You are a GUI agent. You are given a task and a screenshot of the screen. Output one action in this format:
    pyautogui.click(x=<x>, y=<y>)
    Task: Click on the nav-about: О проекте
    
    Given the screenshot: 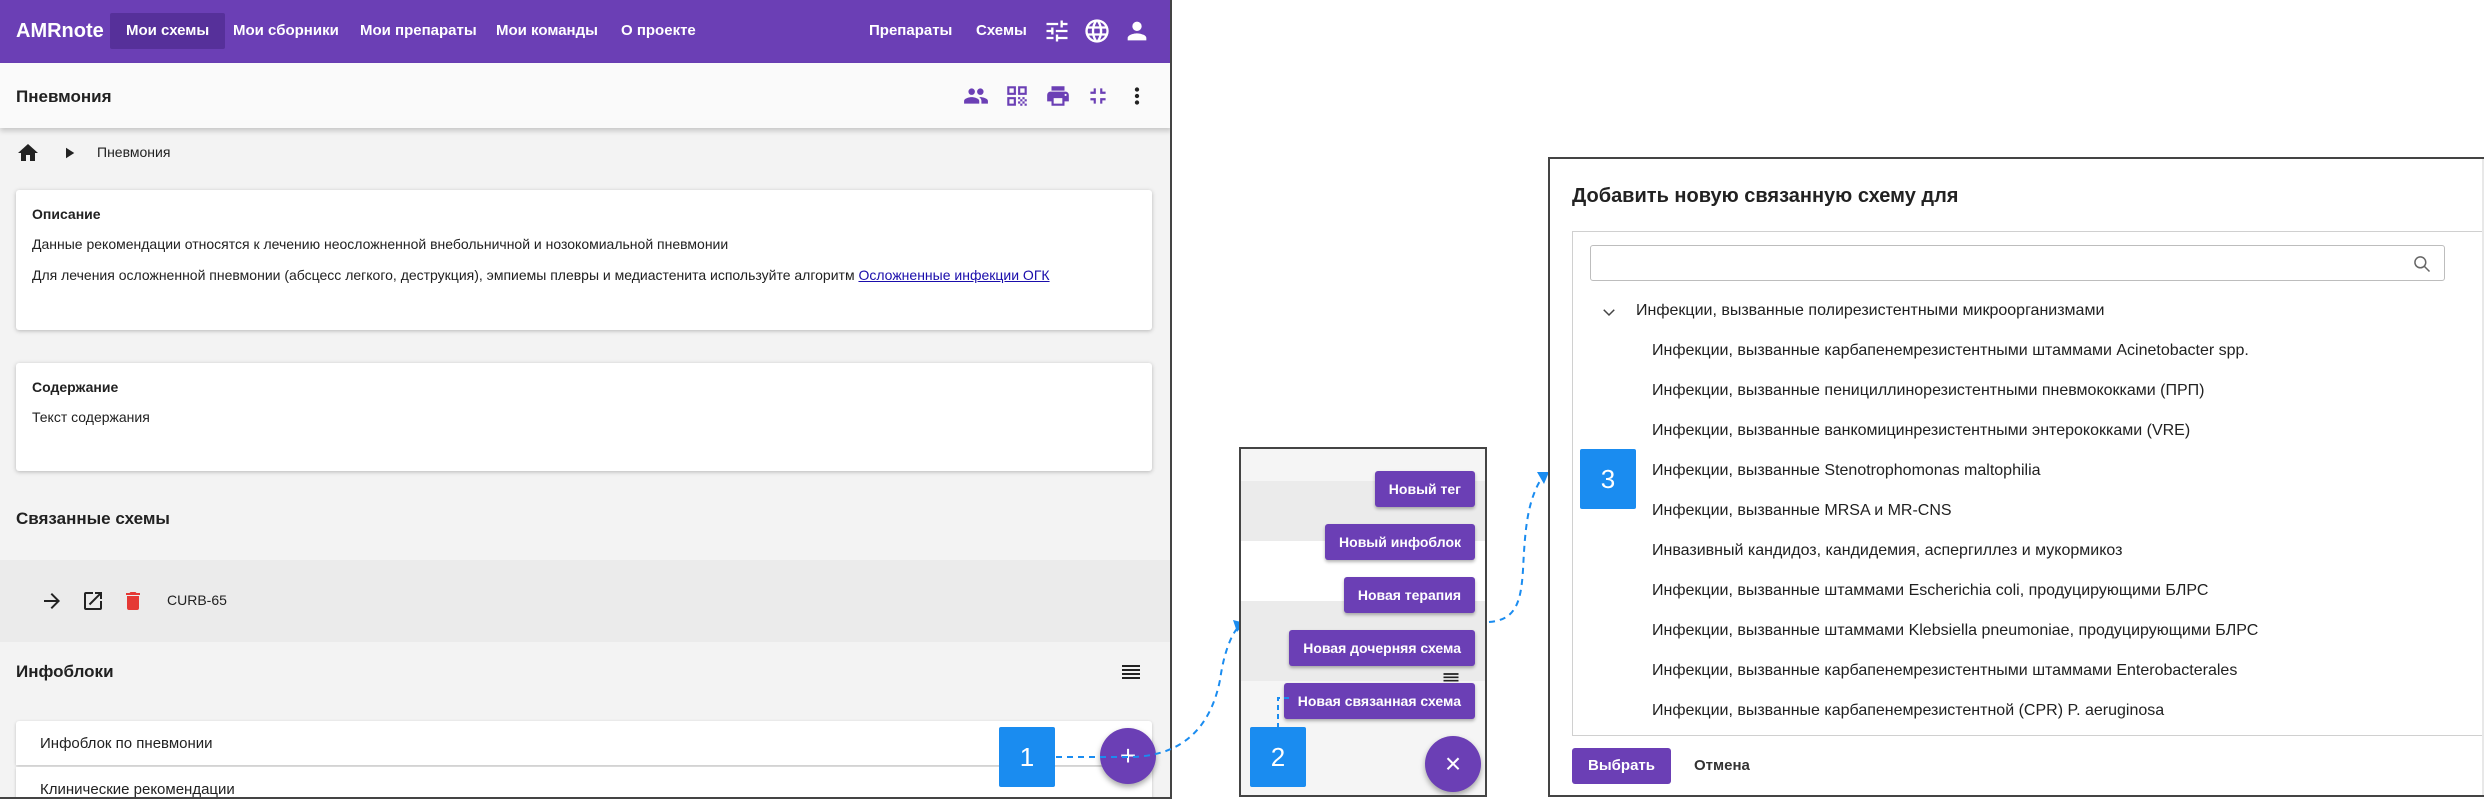 What is the action you would take?
    pyautogui.click(x=658, y=31)
    